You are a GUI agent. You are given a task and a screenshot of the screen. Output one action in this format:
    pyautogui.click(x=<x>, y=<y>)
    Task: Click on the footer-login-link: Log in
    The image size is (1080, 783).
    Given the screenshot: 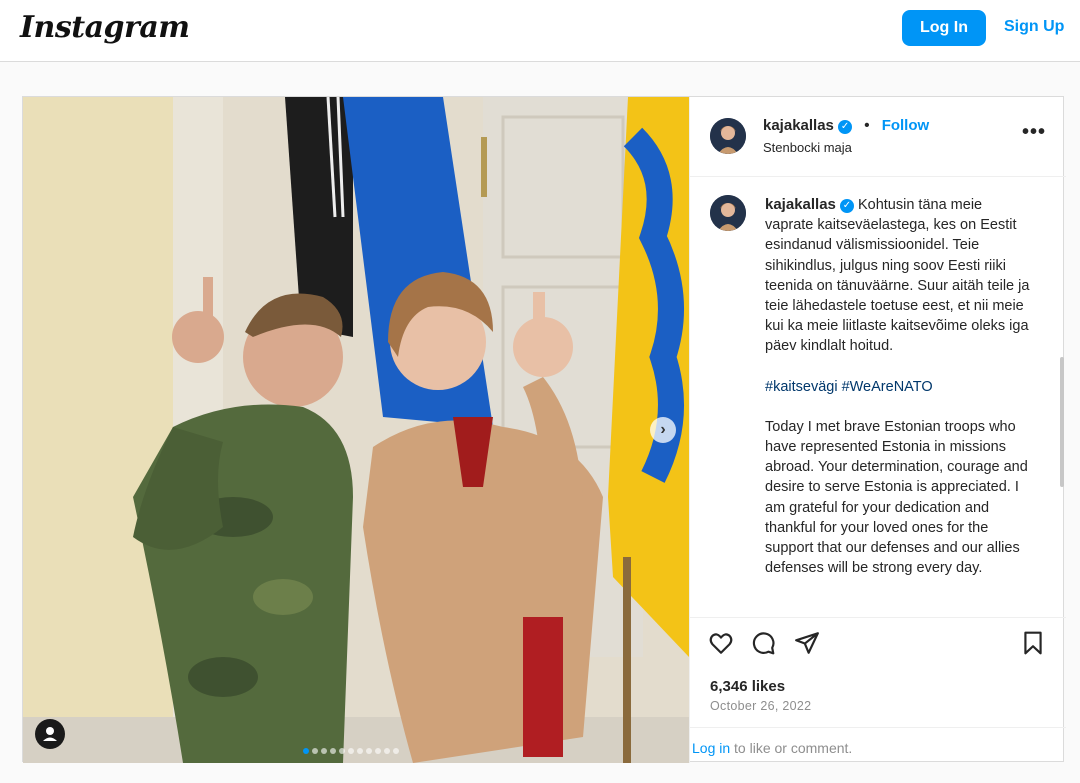 What is the action you would take?
    pyautogui.click(x=711, y=748)
    